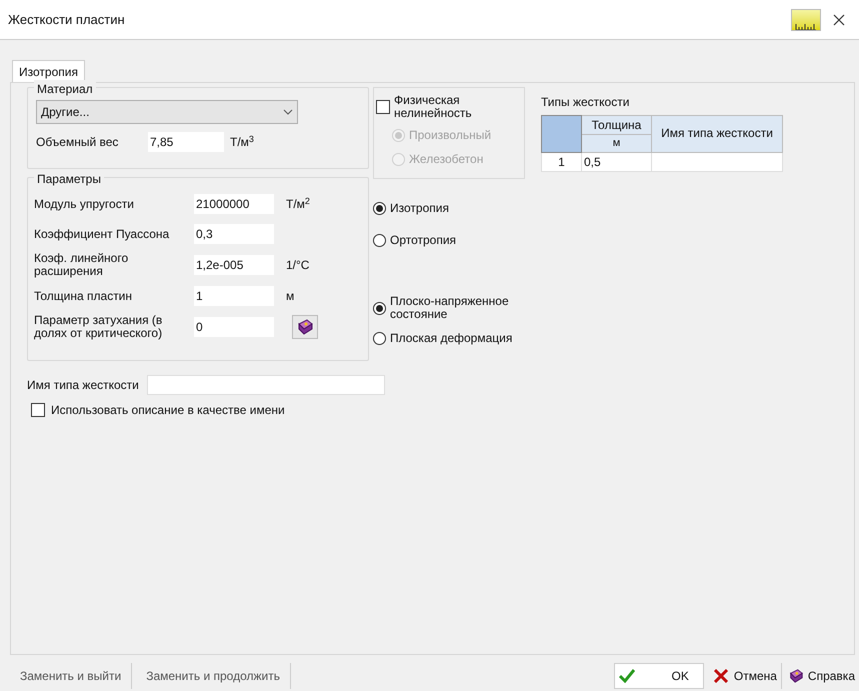  I want to click on input-field: 7,85, so click(186, 142).